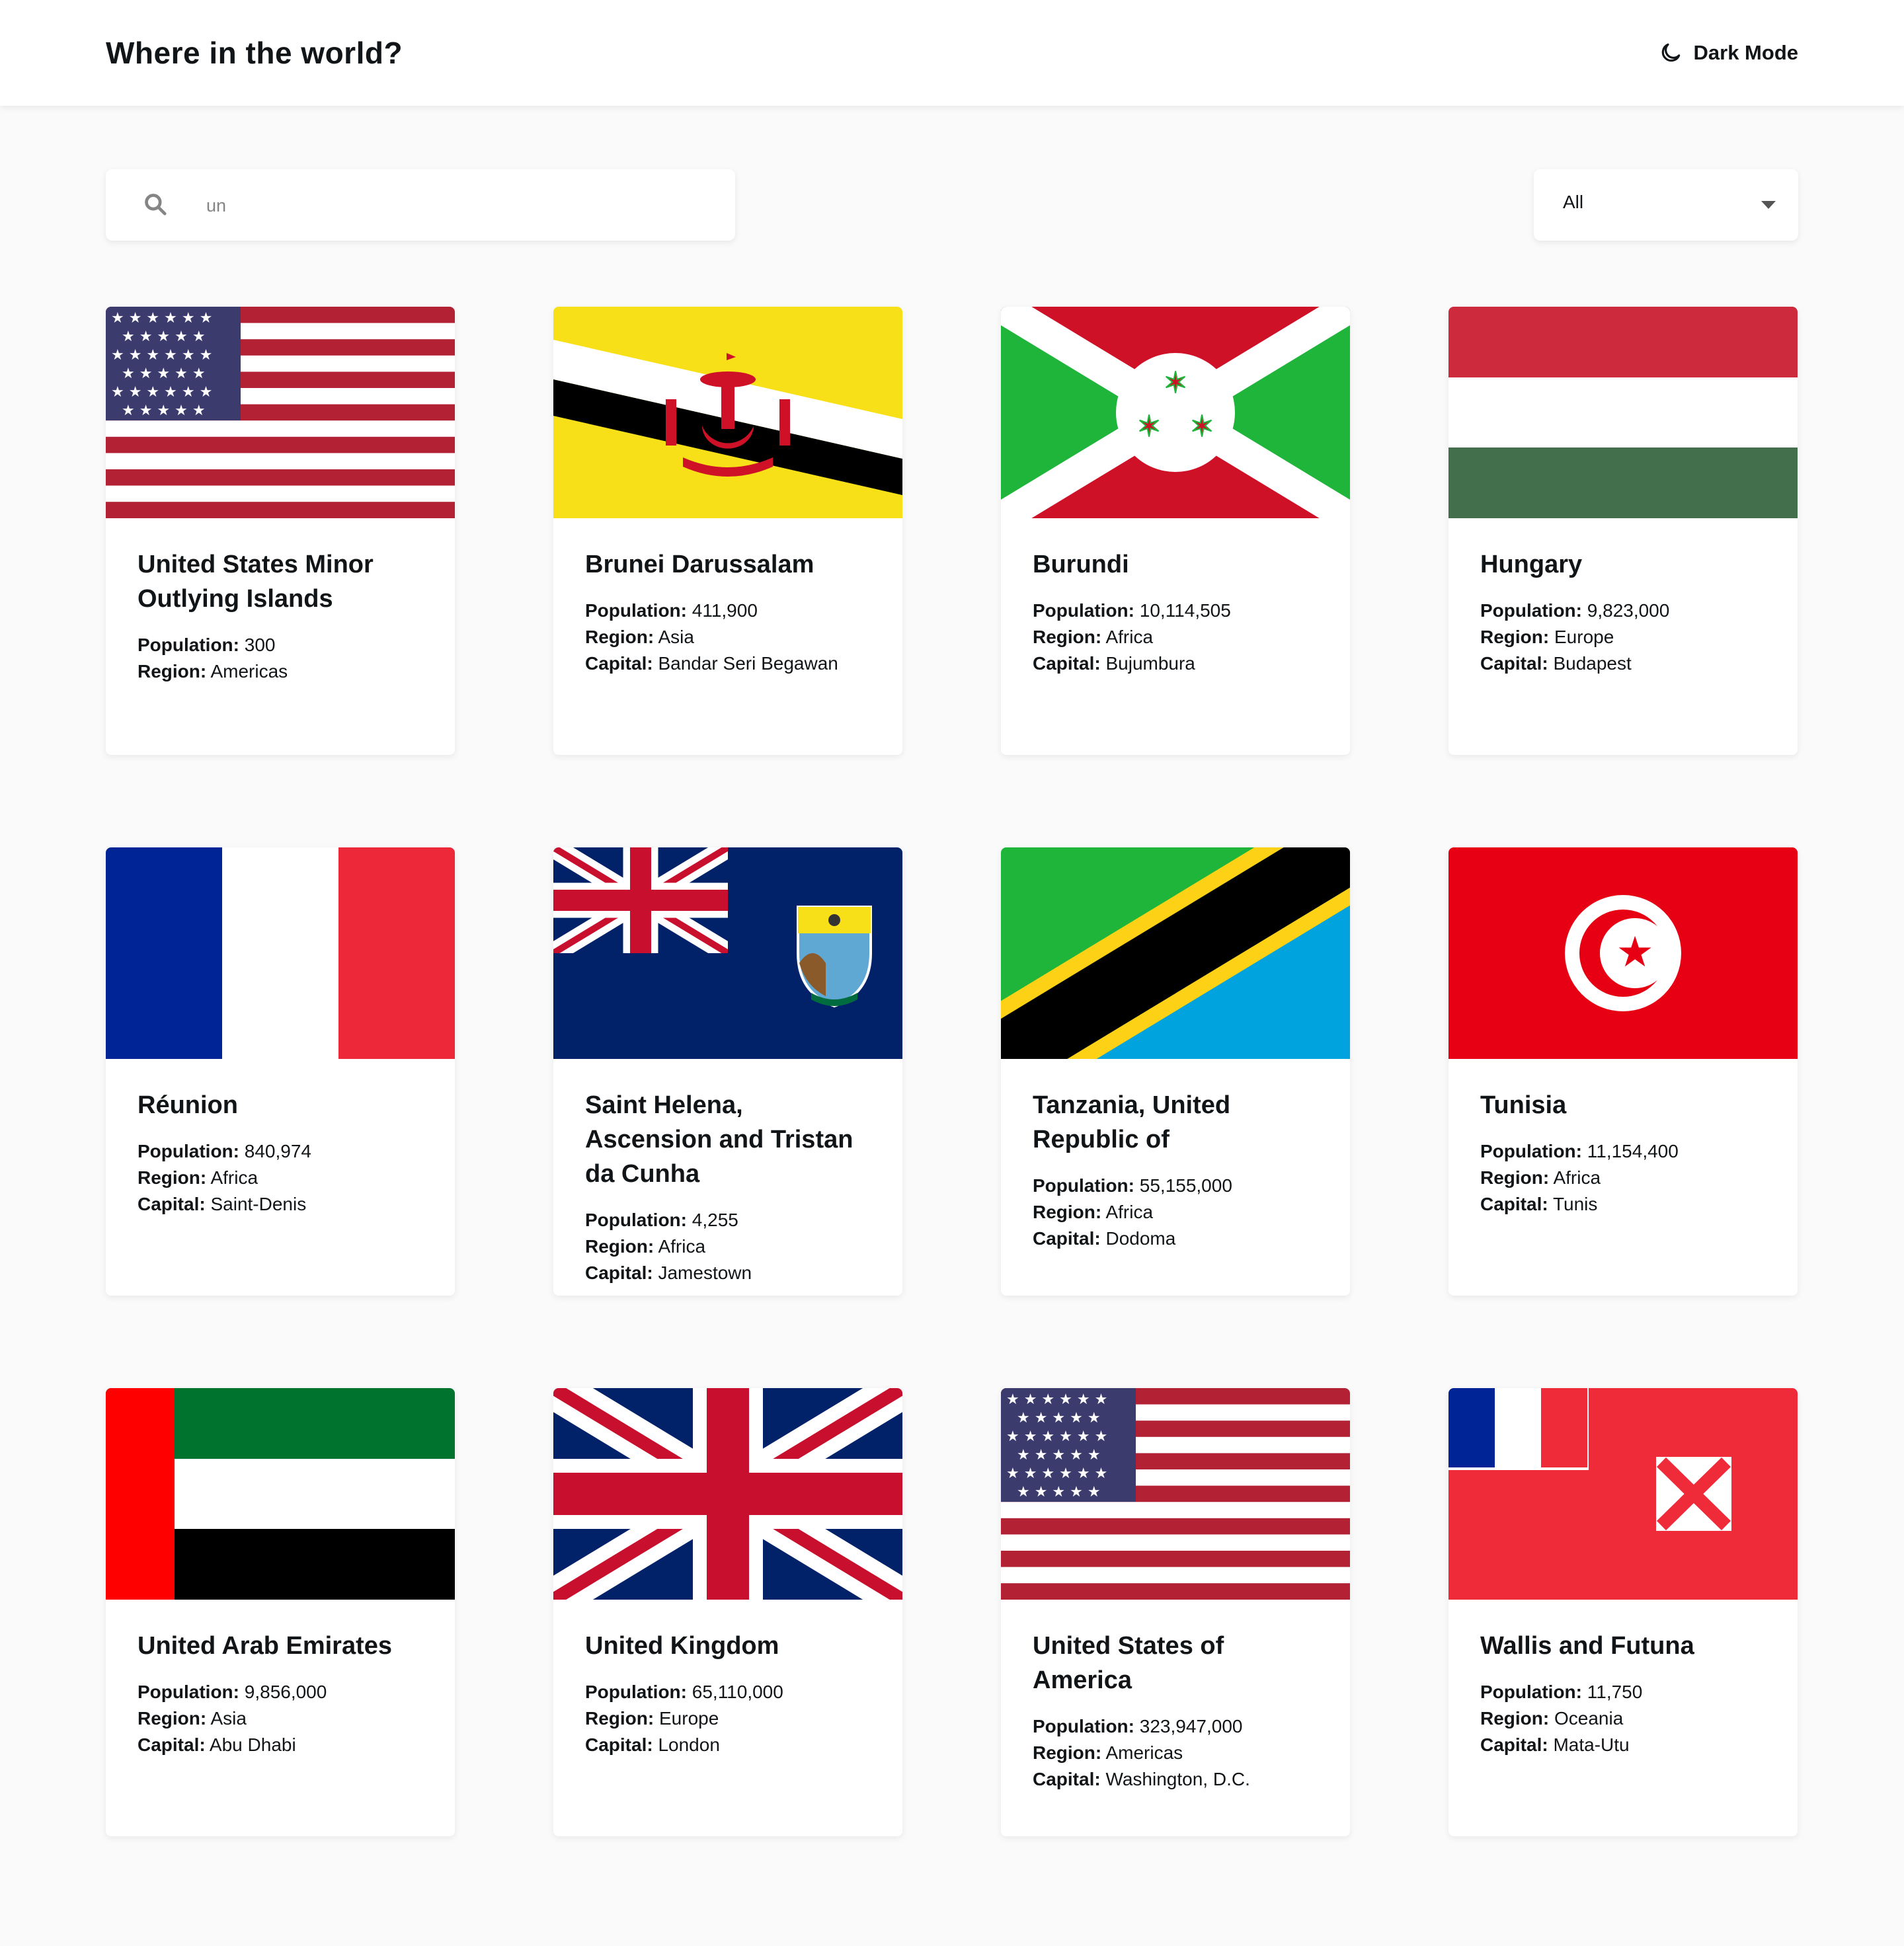  I want to click on capital-stat: Capital: Bujumbura, so click(1175, 663).